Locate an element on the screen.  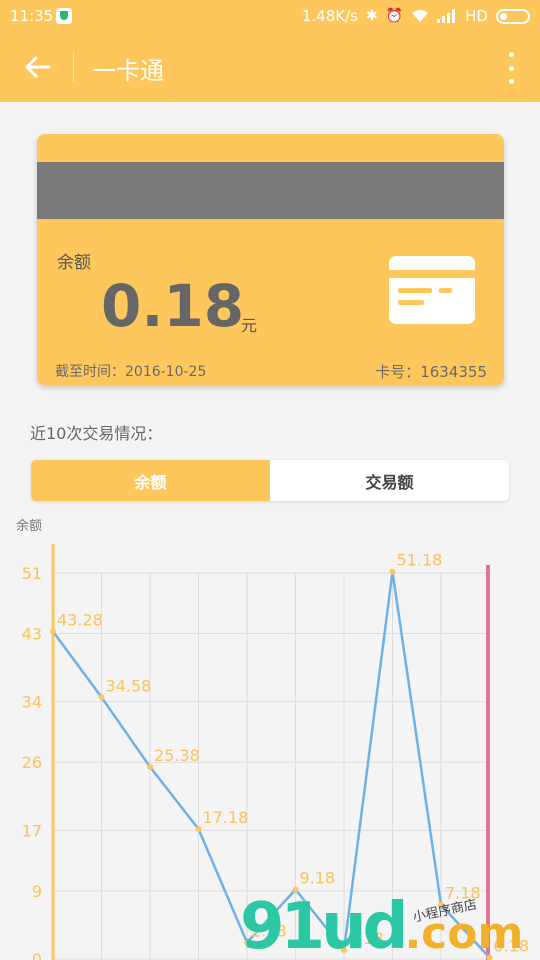
chart-toggle: 余额 交易额 is located at coordinates (270, 480).